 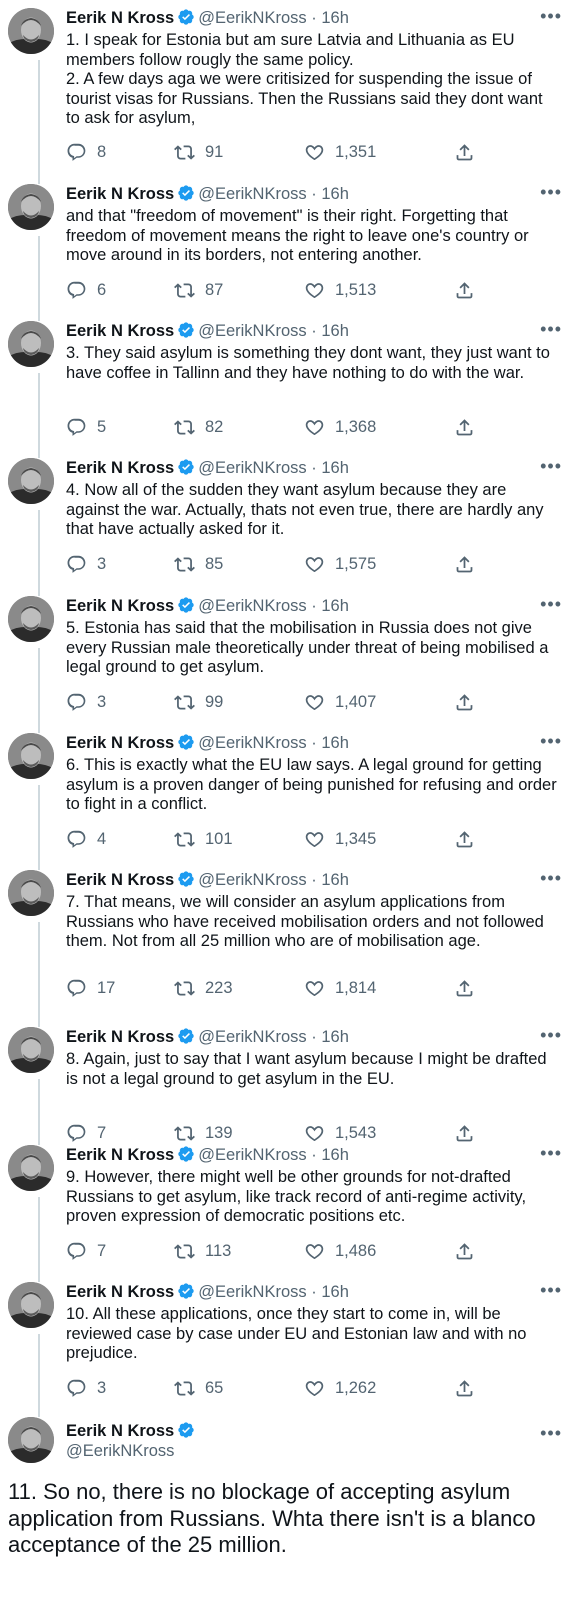 What do you see at coordinates (198, 702) in the screenshot?
I see `retweet-button: 99` at bounding box center [198, 702].